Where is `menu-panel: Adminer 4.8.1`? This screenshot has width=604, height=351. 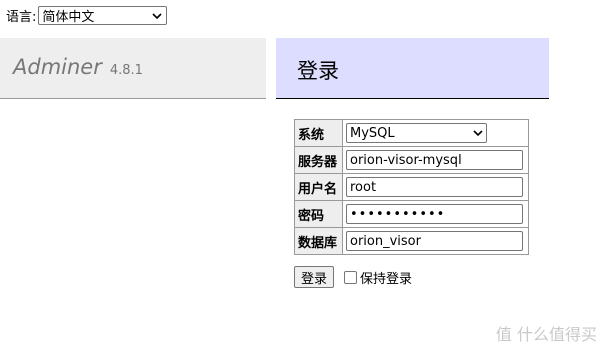 menu-panel: Adminer 4.8.1 is located at coordinates (133, 68).